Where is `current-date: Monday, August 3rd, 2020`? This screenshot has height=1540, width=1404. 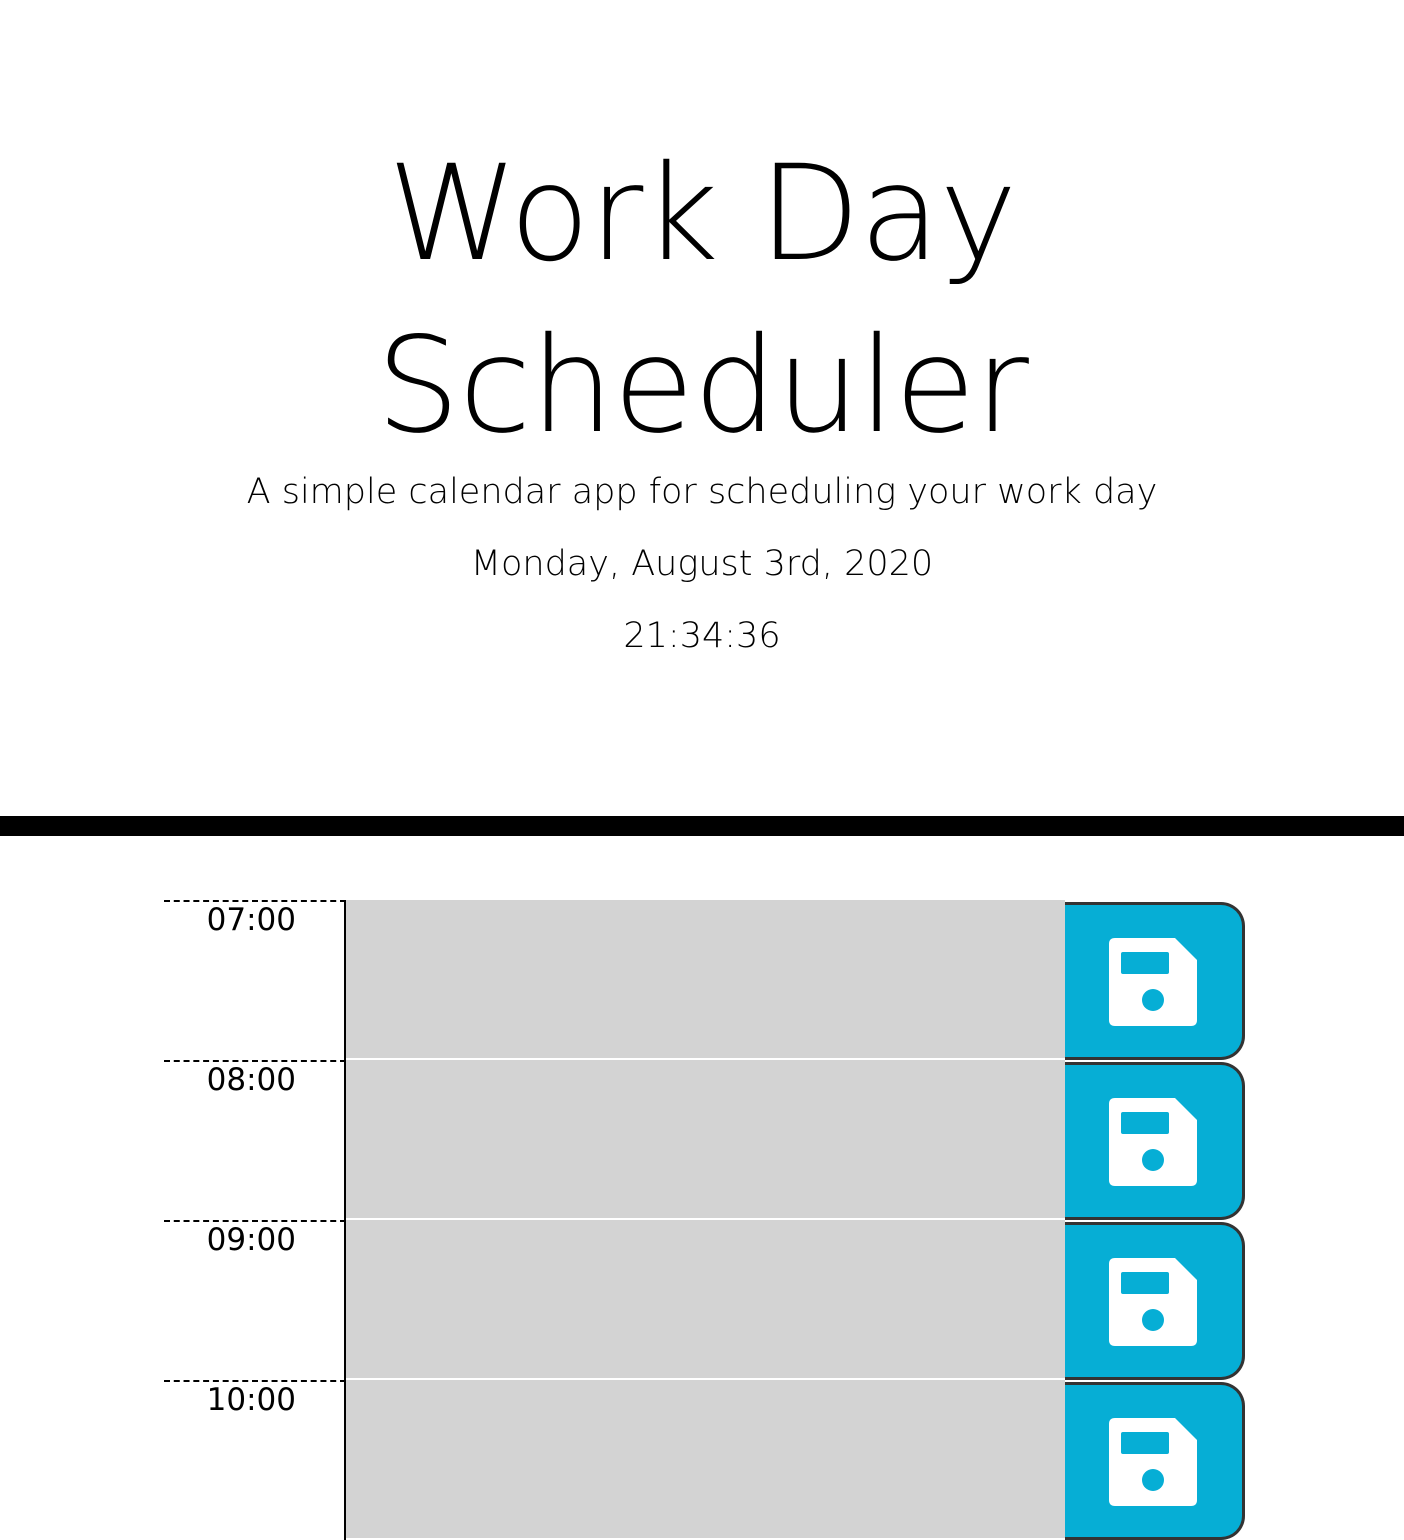 current-date: Monday, August 3rd, 2020 is located at coordinates (702, 564).